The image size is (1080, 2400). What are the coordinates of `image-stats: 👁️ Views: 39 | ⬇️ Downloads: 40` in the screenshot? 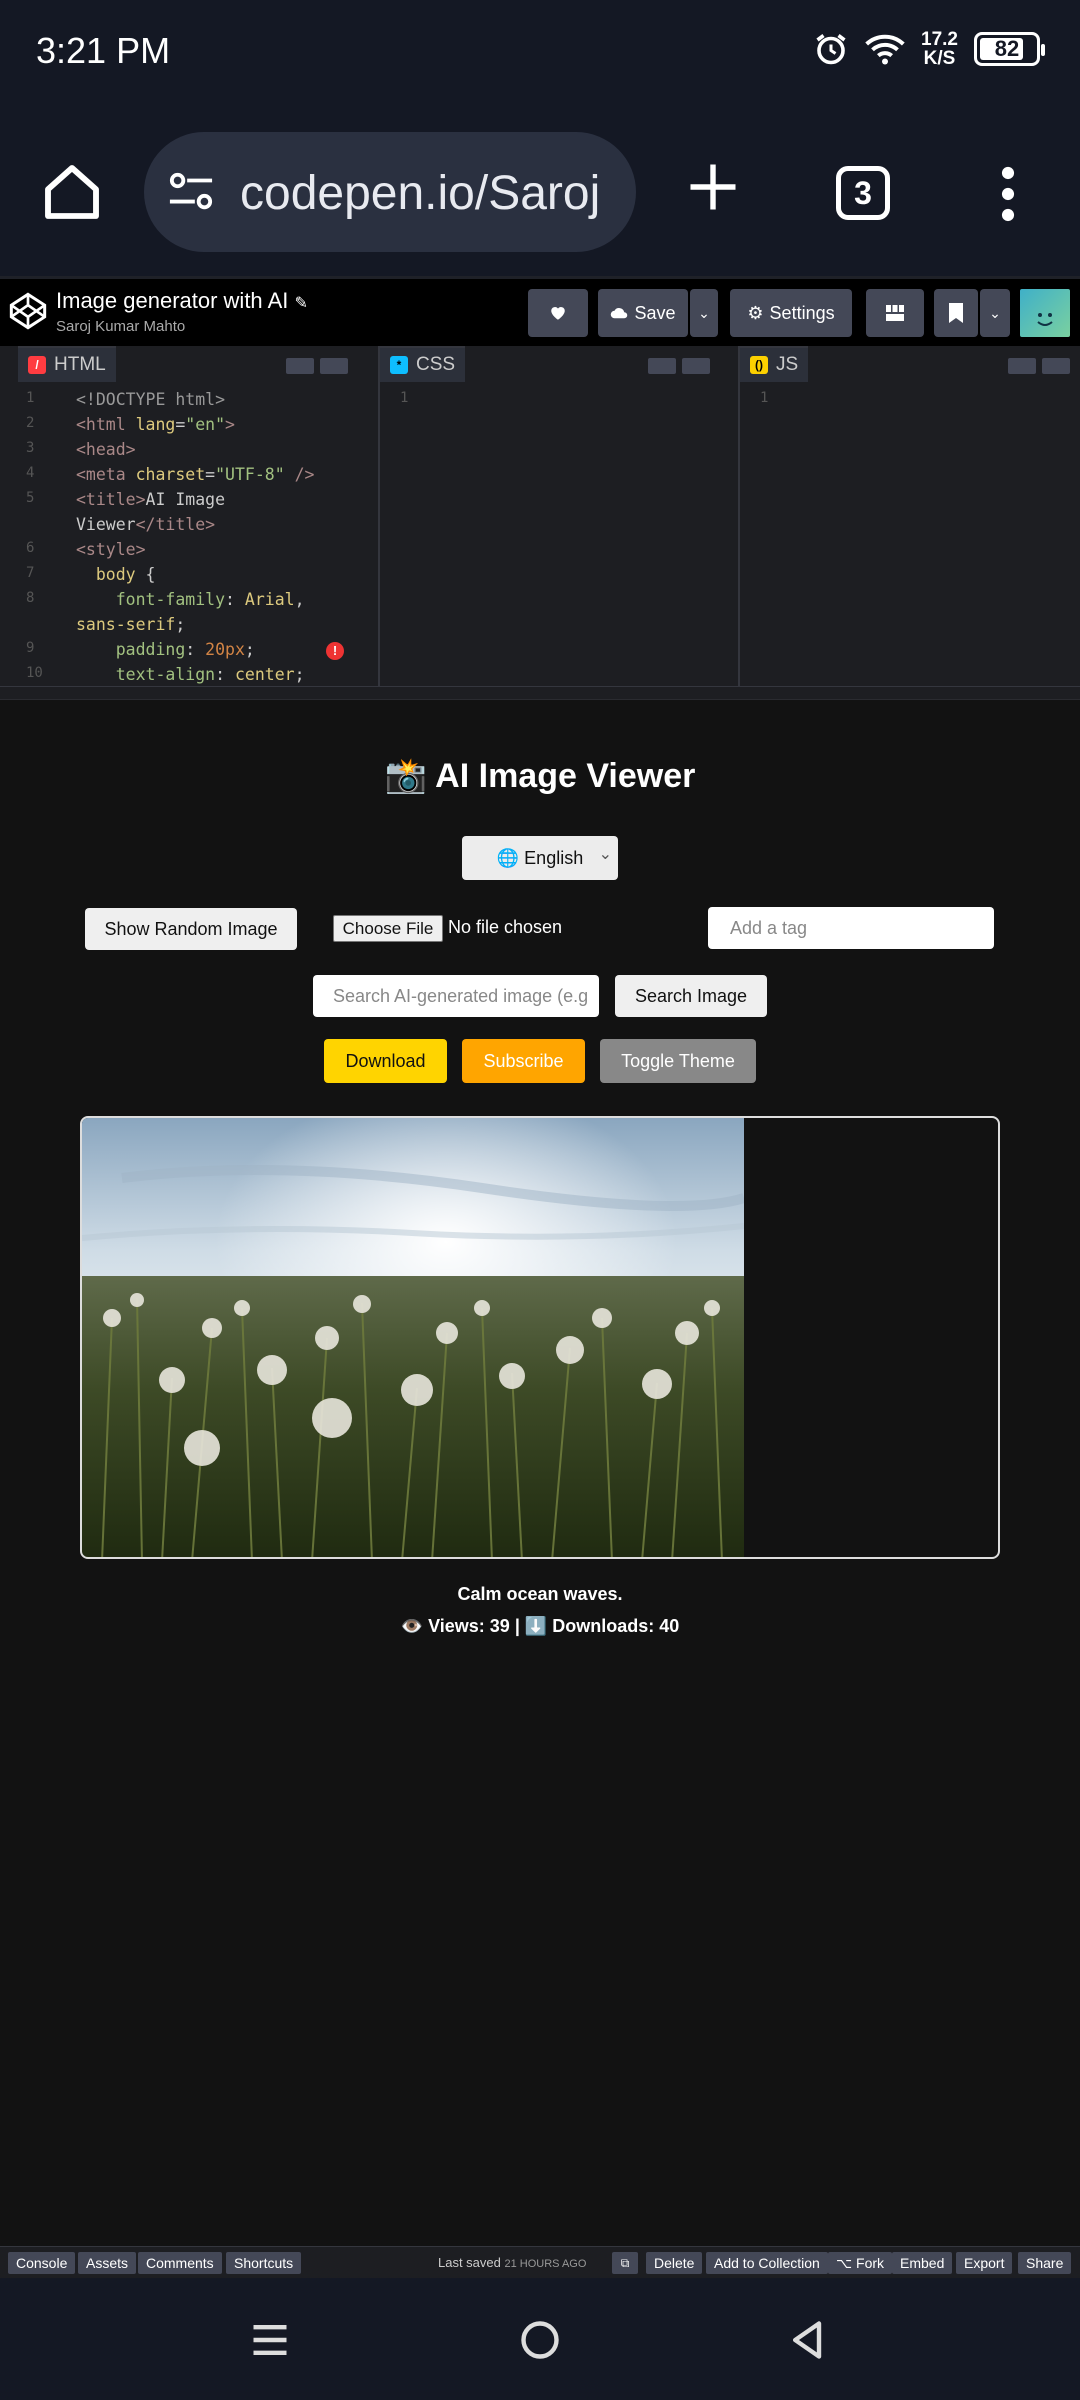 It's located at (540, 1626).